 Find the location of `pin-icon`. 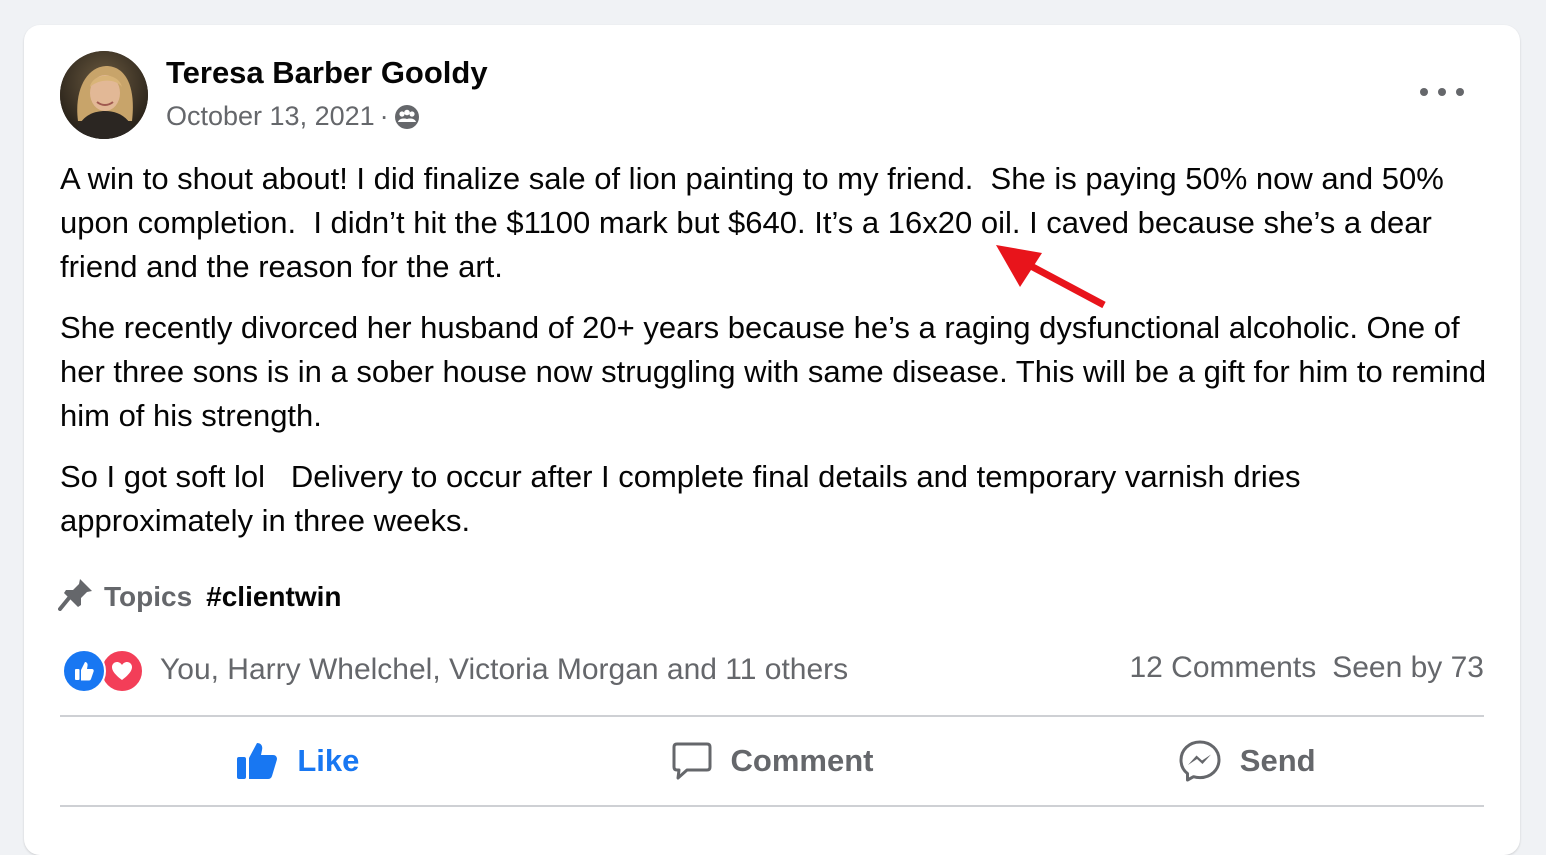

pin-icon is located at coordinates (77, 596).